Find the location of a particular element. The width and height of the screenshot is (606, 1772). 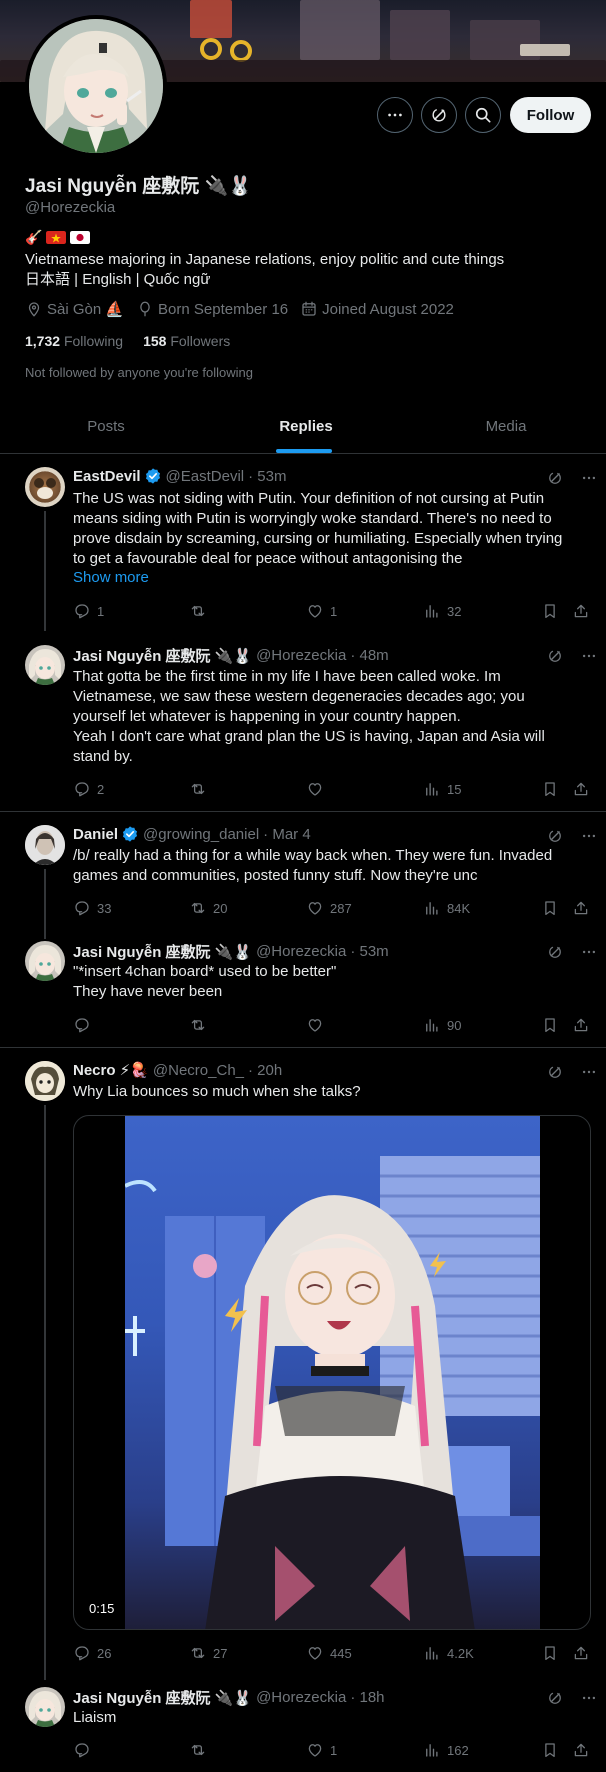

more-options-button is located at coordinates (395, 115).